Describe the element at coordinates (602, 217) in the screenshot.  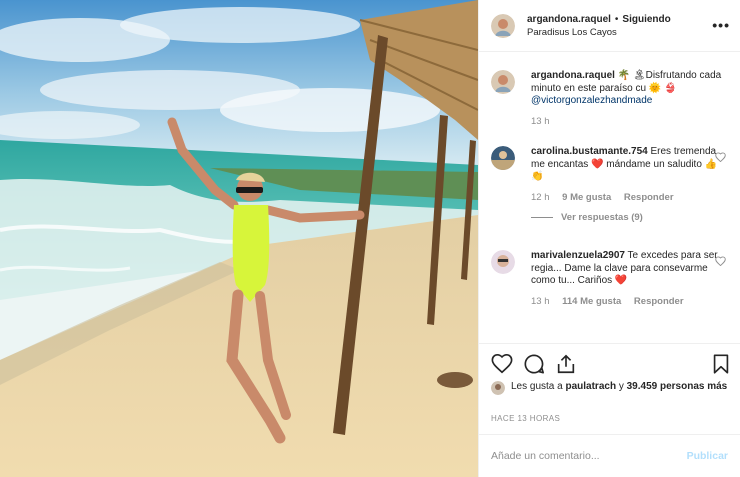
I see `view-replies-label: Ver respuestas (9)` at that location.